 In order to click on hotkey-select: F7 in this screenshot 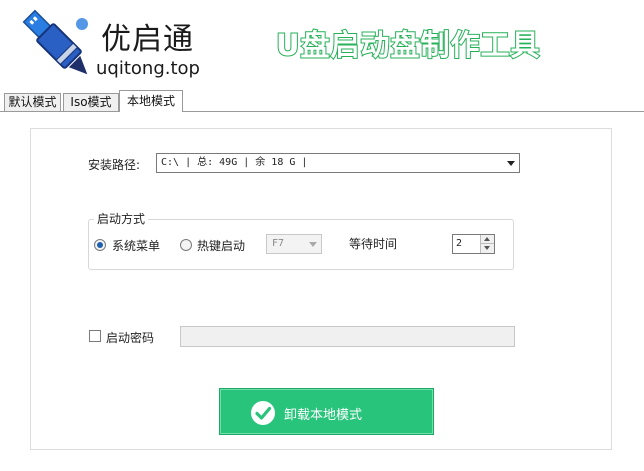, I will do `click(294, 244)`.